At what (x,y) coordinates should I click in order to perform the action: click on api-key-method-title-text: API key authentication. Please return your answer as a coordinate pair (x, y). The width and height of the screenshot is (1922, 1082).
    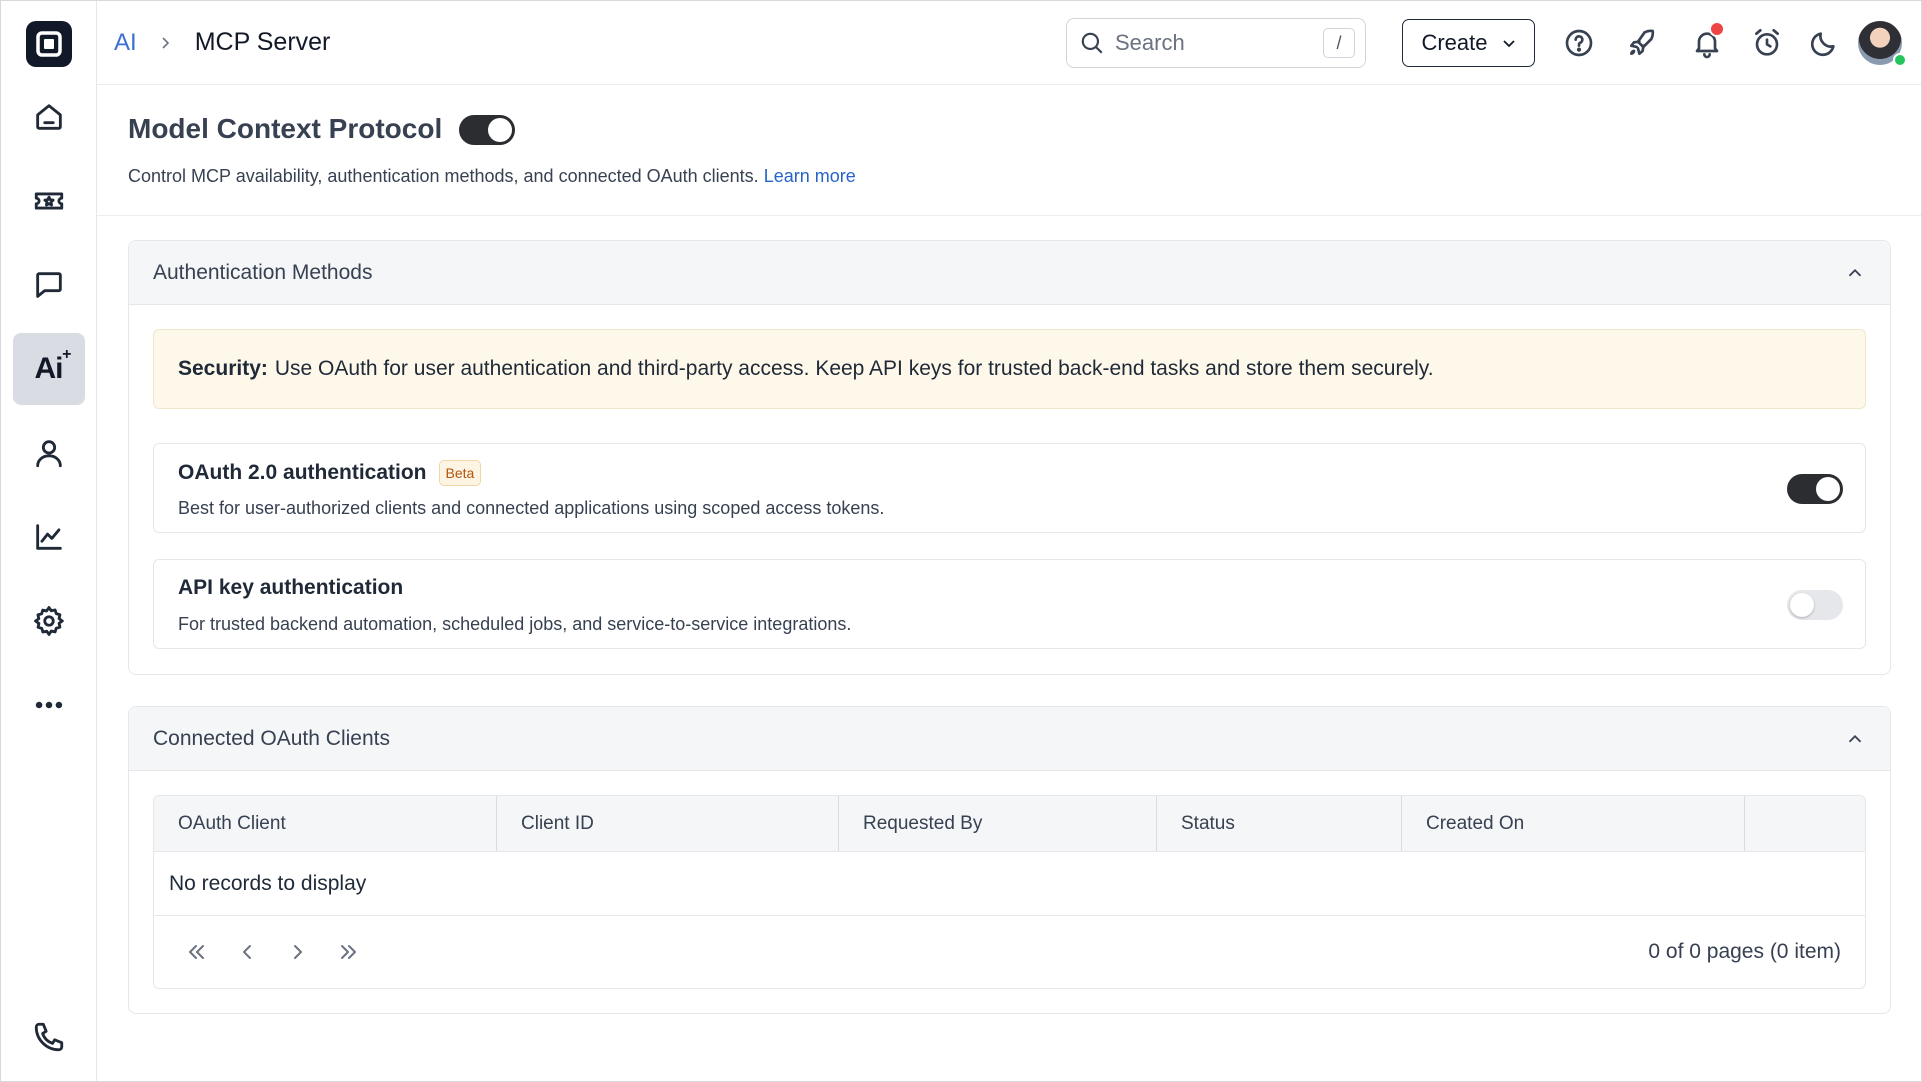
    Looking at the image, I should click on (291, 587).